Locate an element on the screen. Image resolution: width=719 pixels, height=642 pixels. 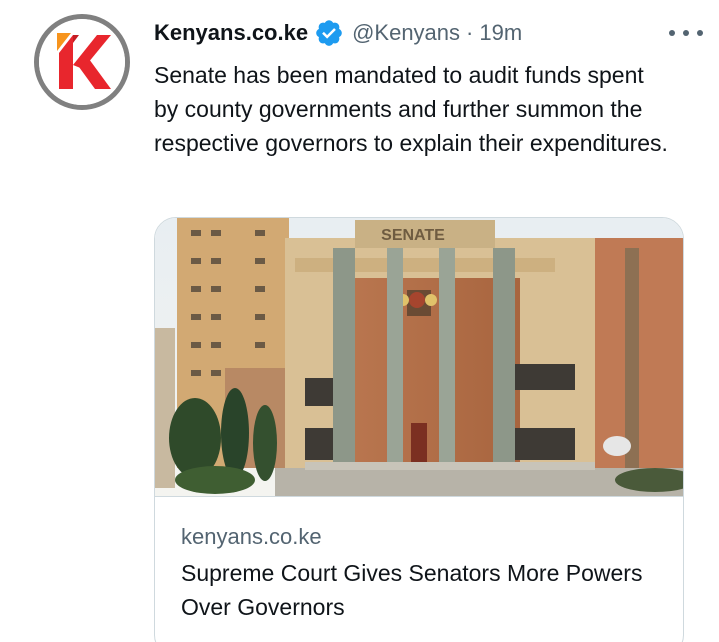
tweet-timestamp: 19m is located at coordinates (500, 33).